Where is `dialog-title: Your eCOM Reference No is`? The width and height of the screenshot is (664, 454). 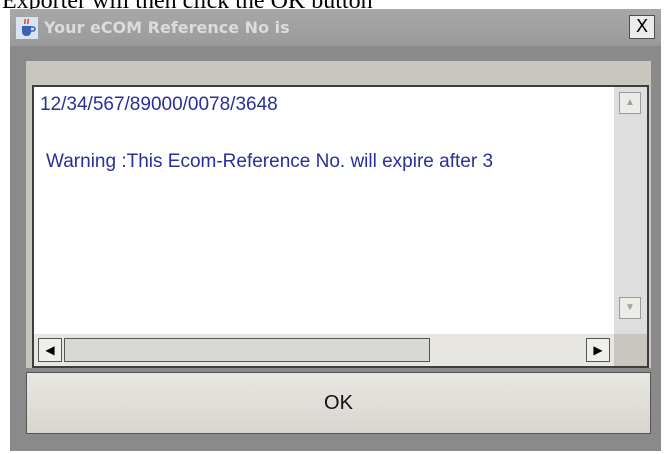 dialog-title: Your eCOM Reference No is is located at coordinates (167, 27).